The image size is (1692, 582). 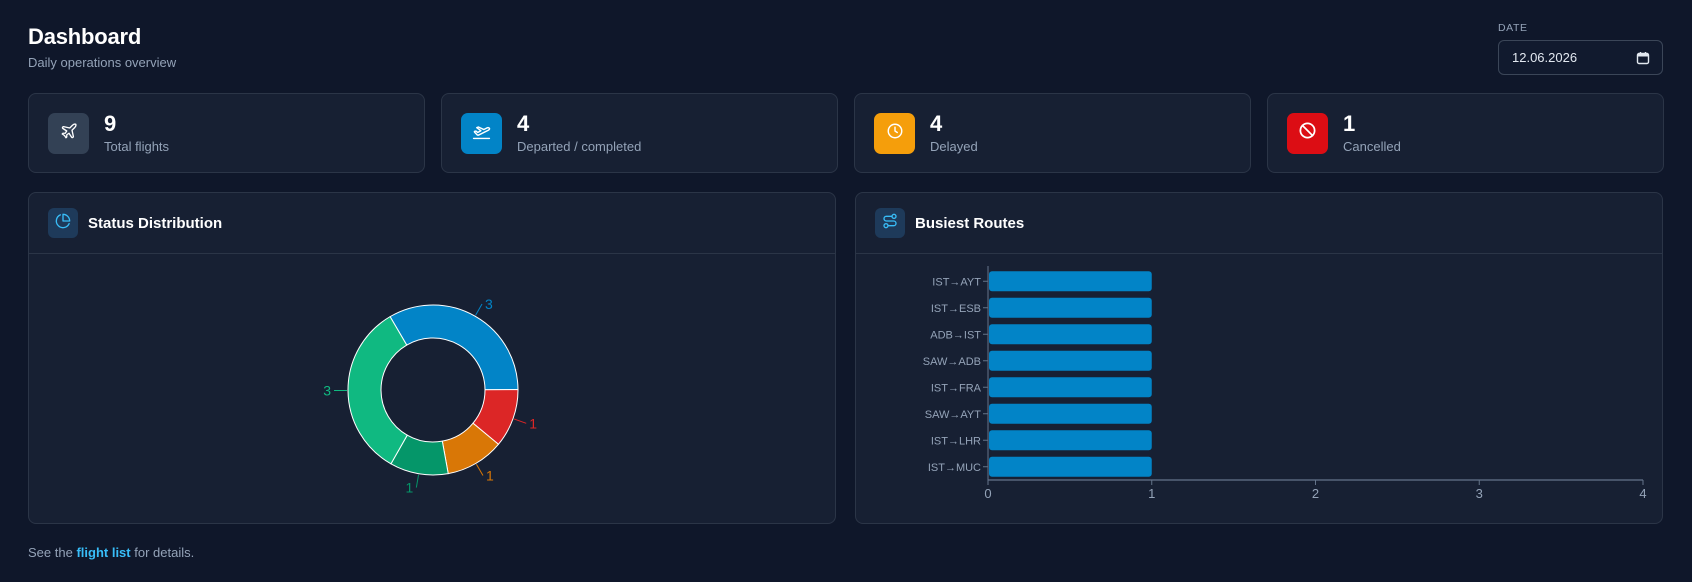 I want to click on flight-list-link: flight list, so click(x=103, y=552).